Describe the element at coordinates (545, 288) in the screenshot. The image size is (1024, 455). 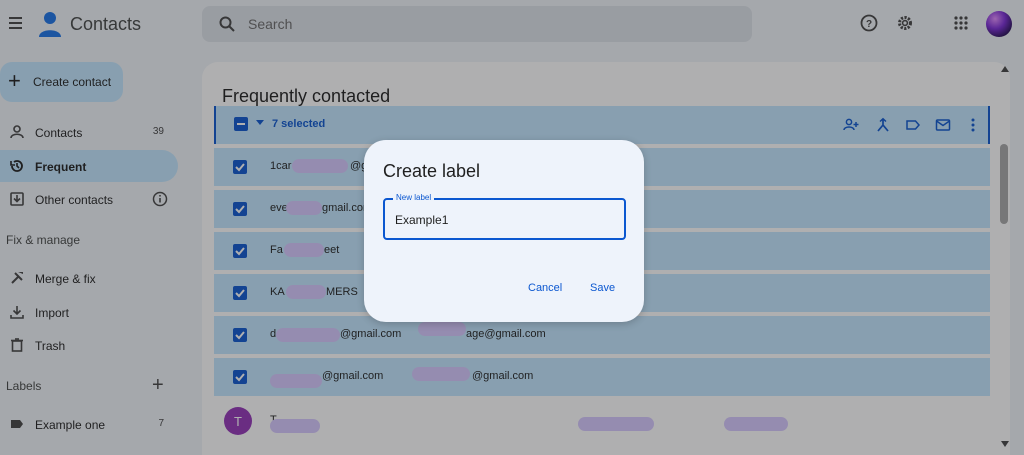
I see `cancel-button: Cancel` at that location.